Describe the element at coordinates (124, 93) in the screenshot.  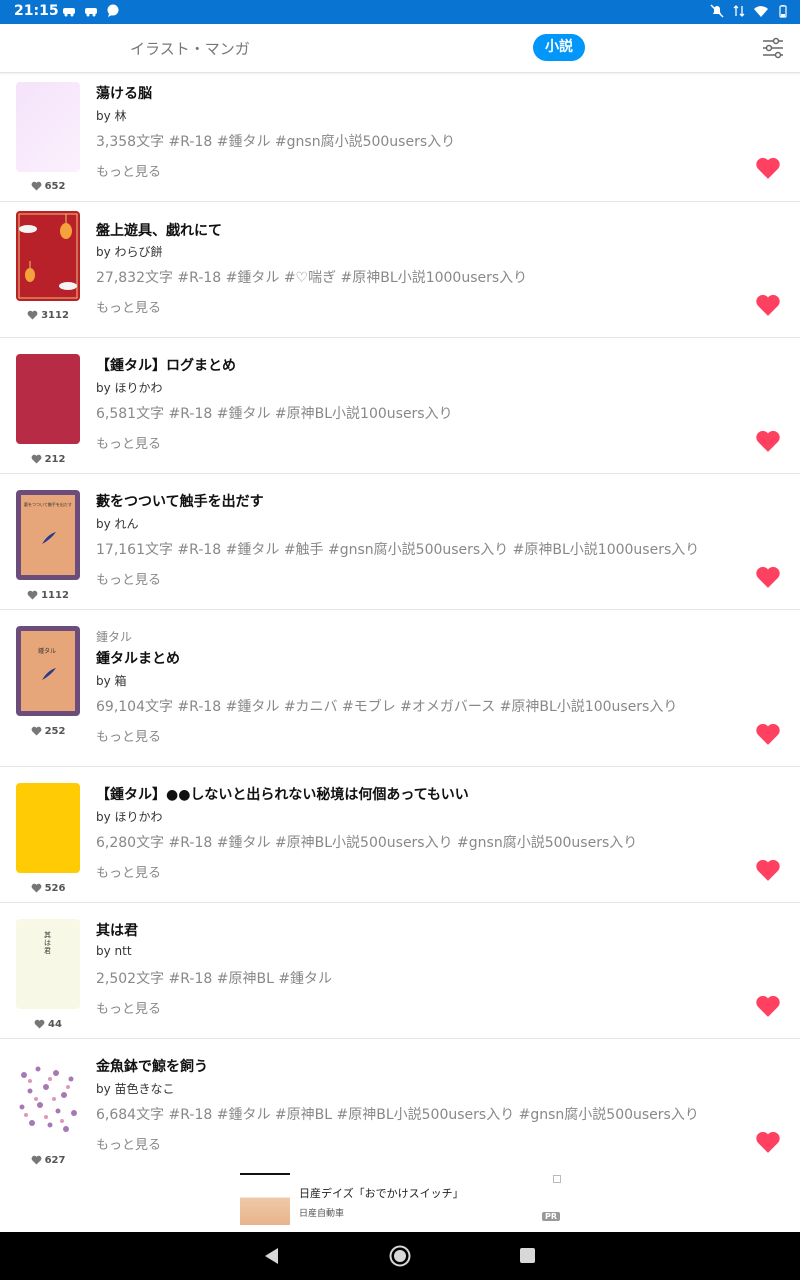
I see `novel-title: 蕩ける脳` at that location.